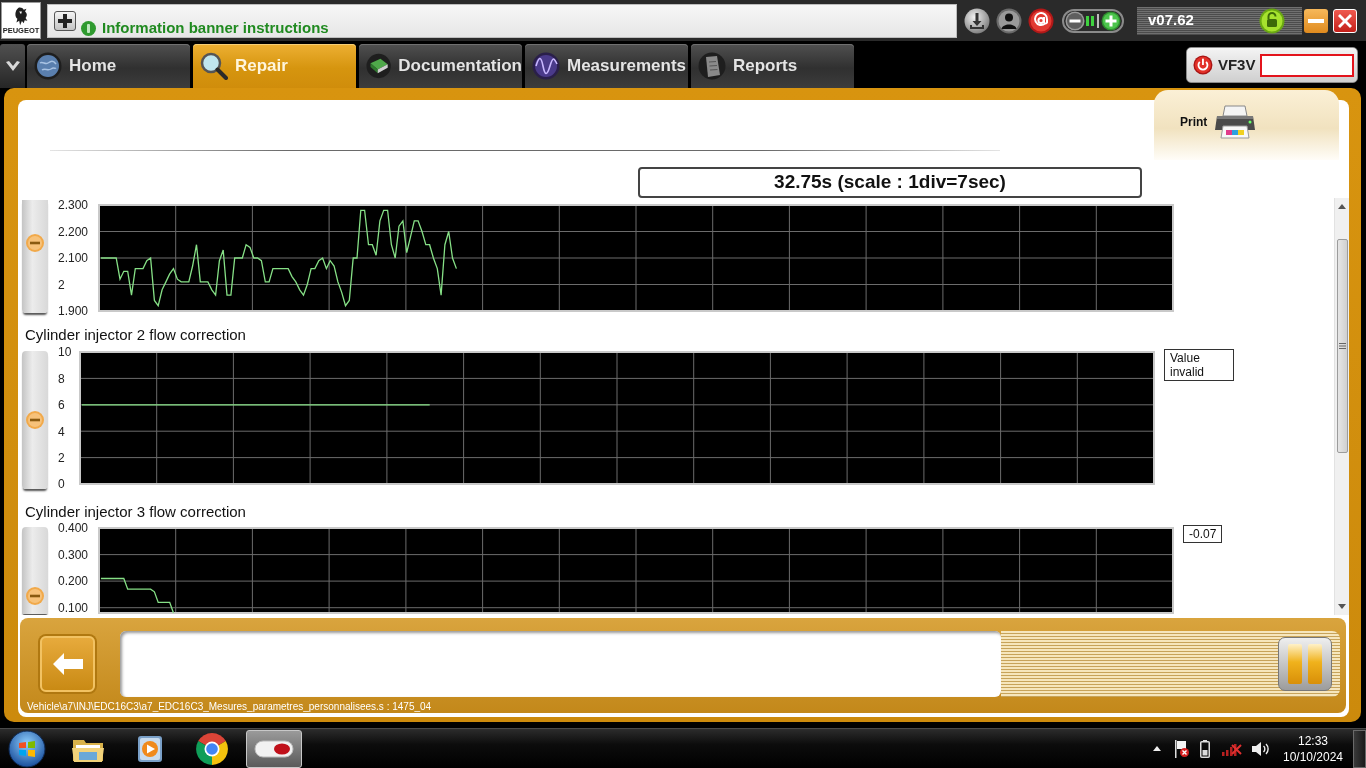 The width and height of the screenshot is (1366, 768). I want to click on user-icon, so click(1009, 20).